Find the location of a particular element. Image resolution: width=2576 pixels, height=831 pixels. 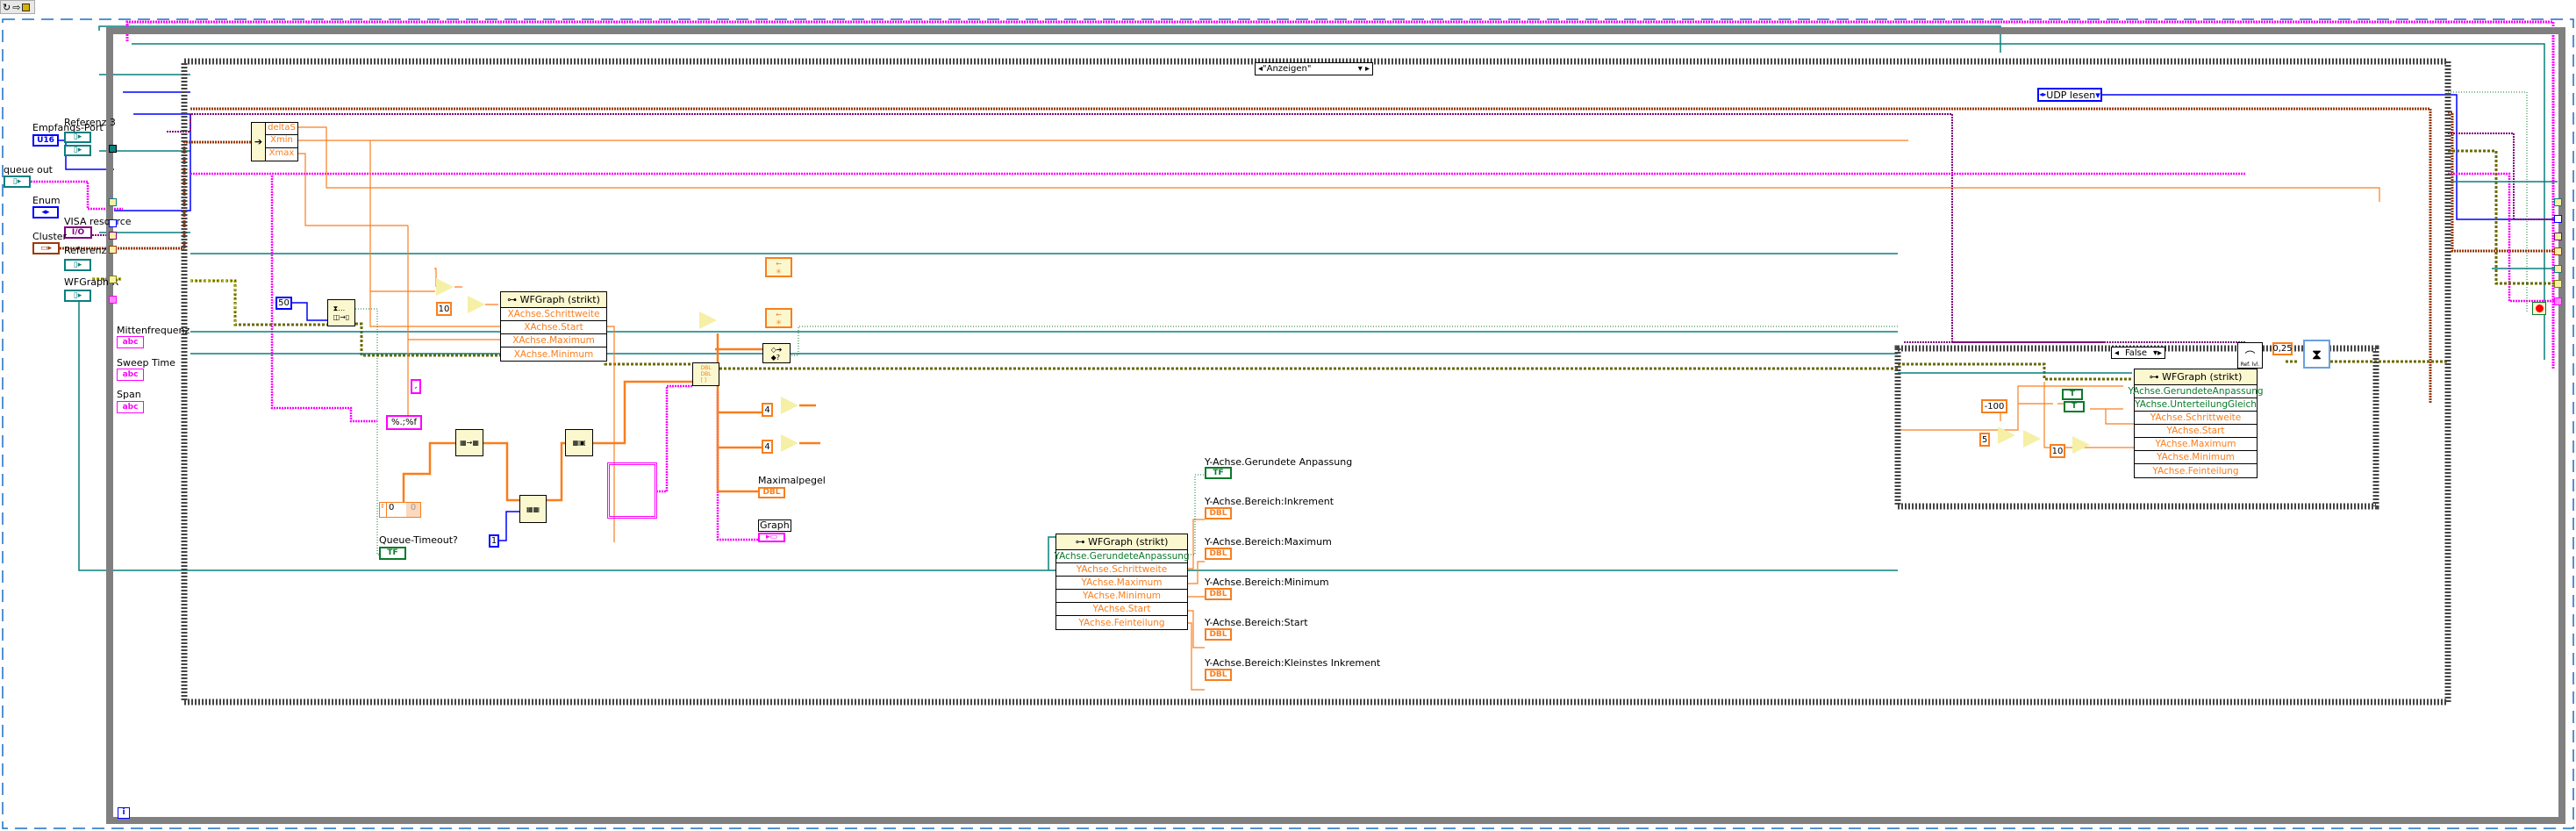

chevron-down-icon: ▾ is located at coordinates (2097, 95).